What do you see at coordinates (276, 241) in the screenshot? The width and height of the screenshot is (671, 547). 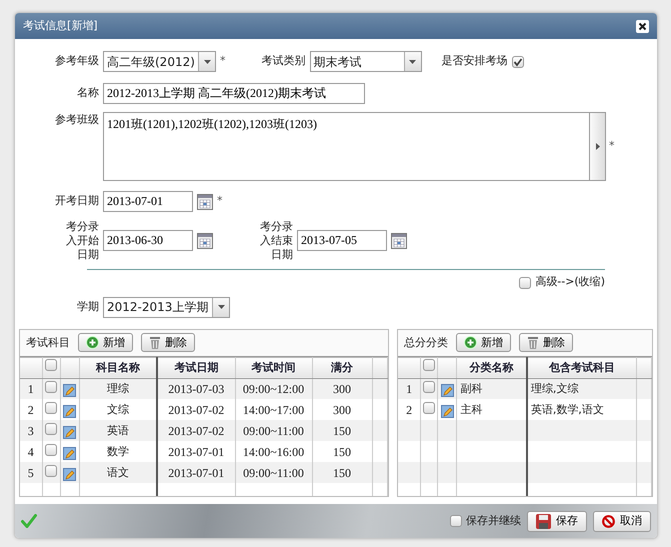 I see `field-label: 考分录入结束日期` at bounding box center [276, 241].